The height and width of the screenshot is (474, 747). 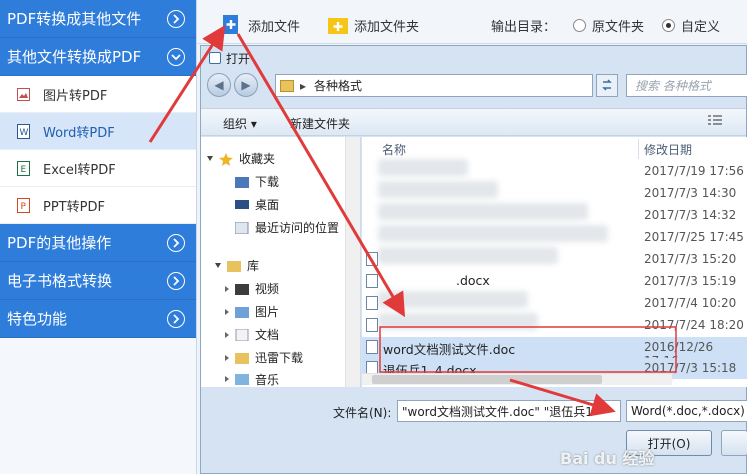 What do you see at coordinates (638, 149) in the screenshot?
I see `column-divider` at bounding box center [638, 149].